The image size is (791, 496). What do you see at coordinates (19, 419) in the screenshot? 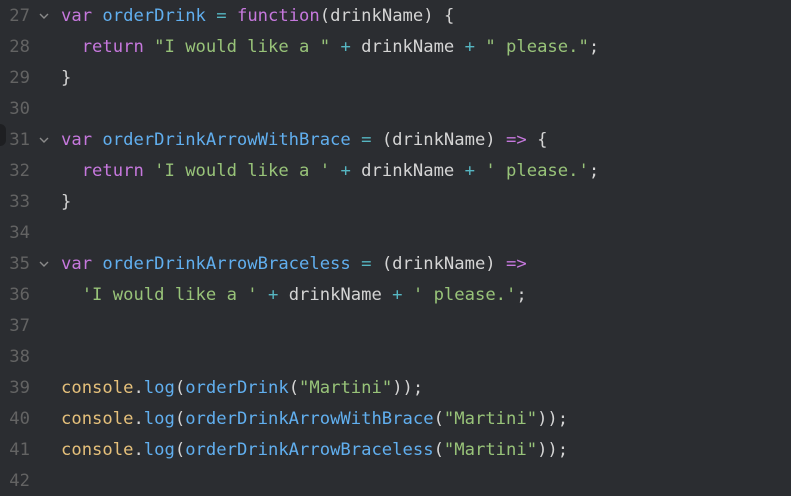
I see `line-number: 40` at bounding box center [19, 419].